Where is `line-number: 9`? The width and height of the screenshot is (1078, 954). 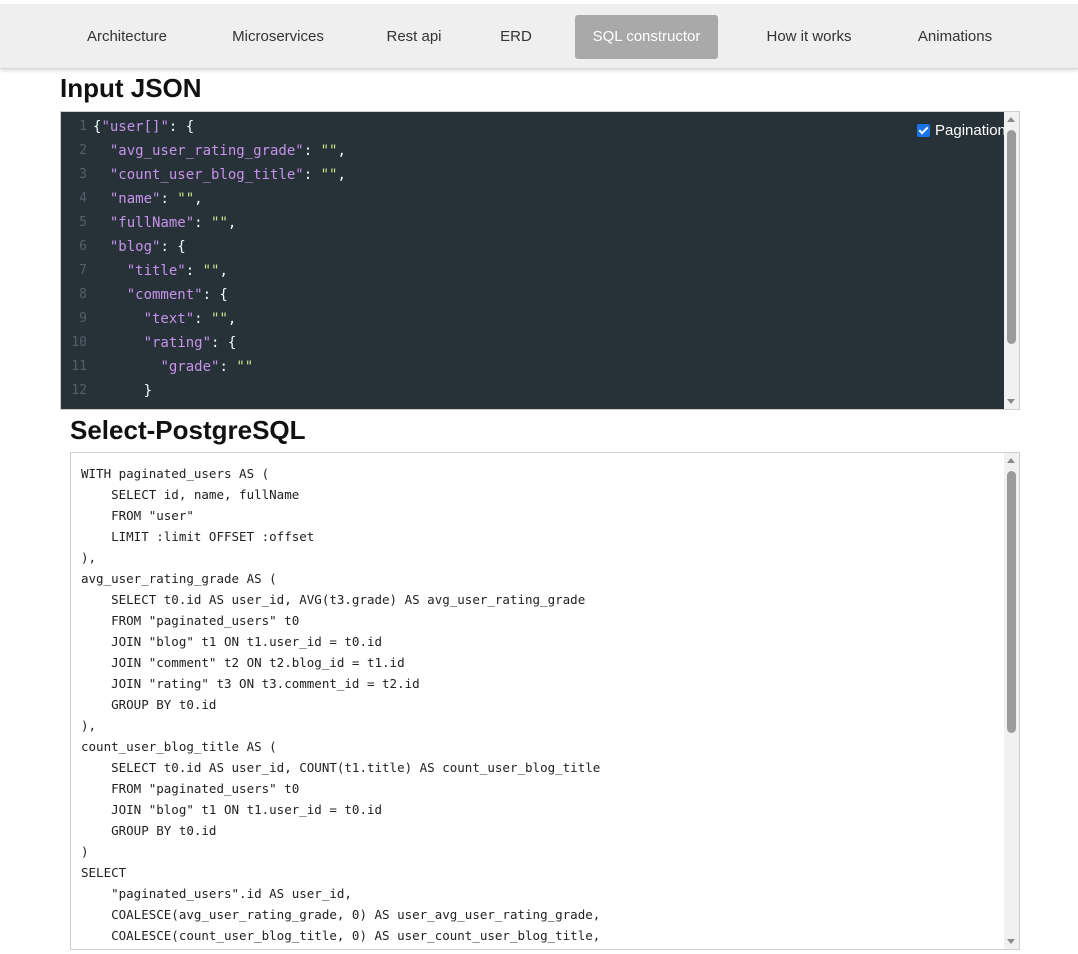 line-number: 9 is located at coordinates (83, 318).